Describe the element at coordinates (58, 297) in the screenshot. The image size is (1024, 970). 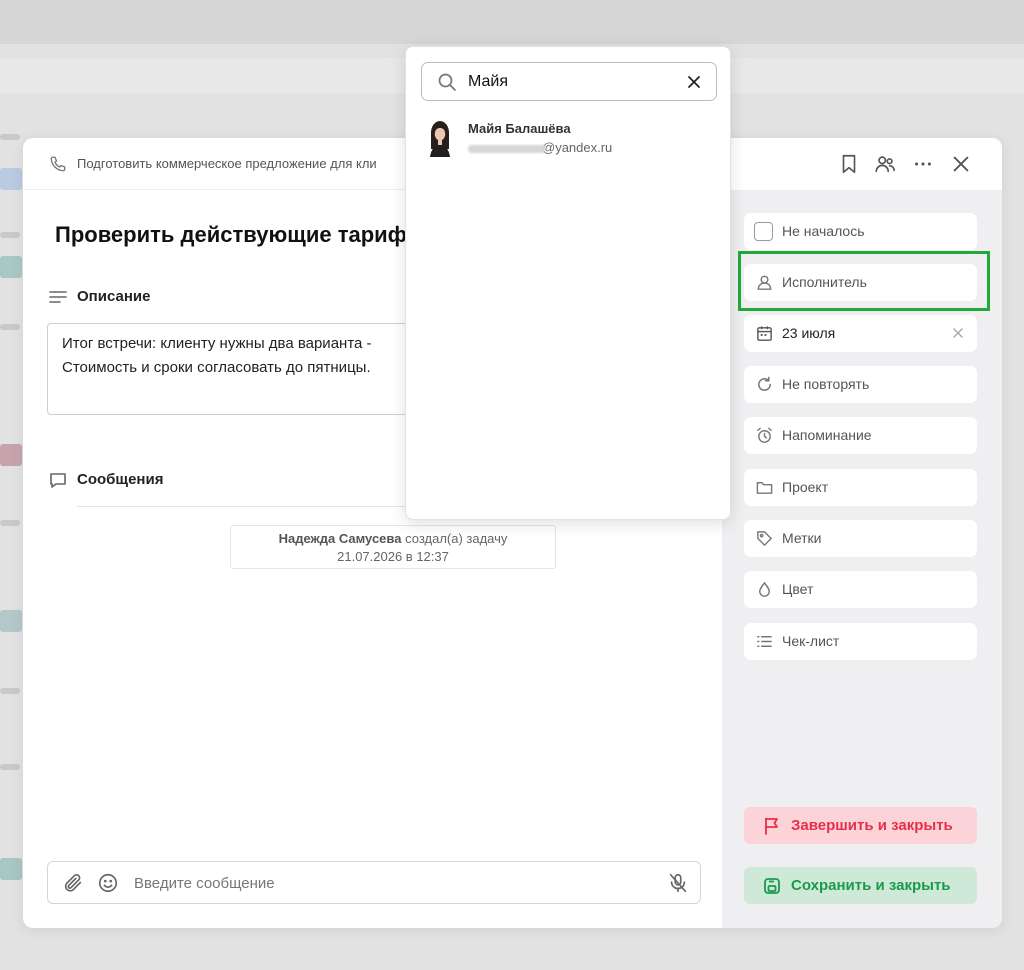
I see `description-icon` at that location.